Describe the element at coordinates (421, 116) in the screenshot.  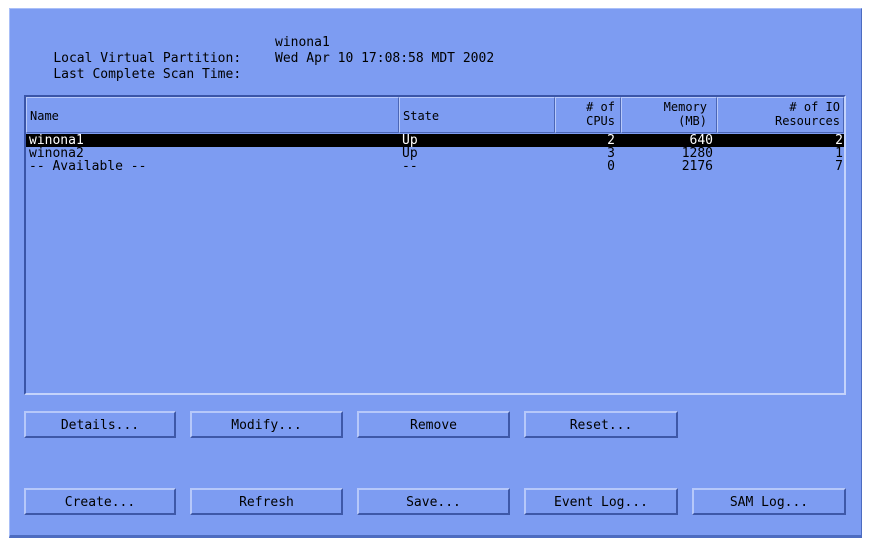
I see `column-state-label: State` at that location.